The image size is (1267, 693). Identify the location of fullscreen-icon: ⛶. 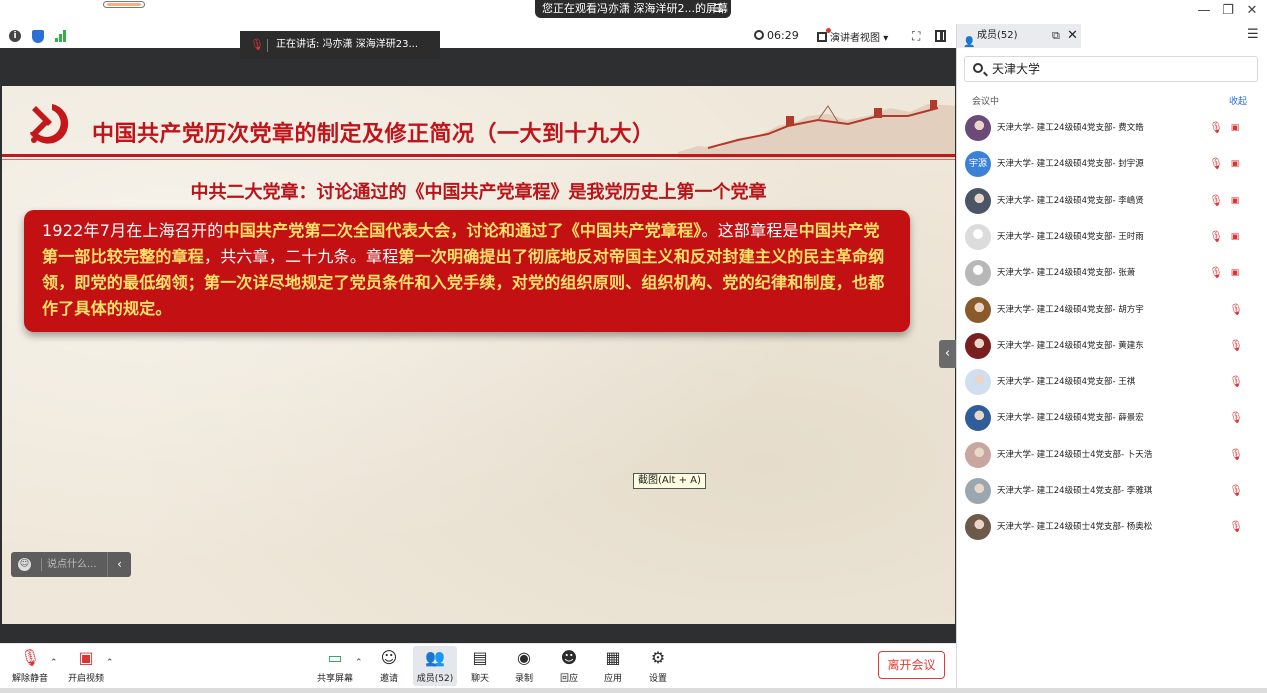
(916, 36).